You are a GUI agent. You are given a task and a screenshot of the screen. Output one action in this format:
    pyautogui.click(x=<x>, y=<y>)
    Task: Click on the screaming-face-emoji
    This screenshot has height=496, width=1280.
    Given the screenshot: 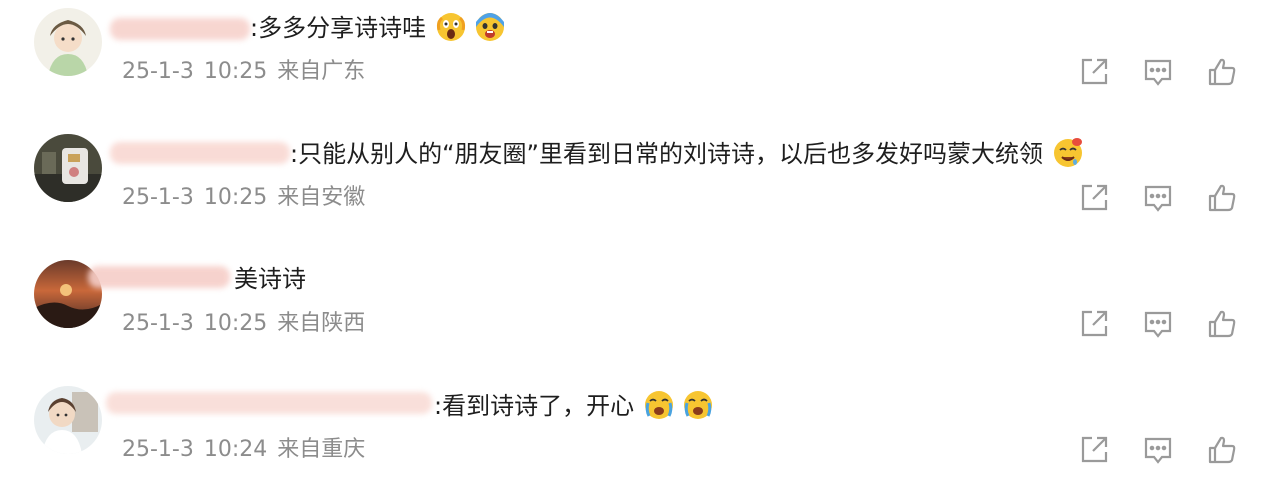 What is the action you would take?
    pyautogui.click(x=451, y=27)
    